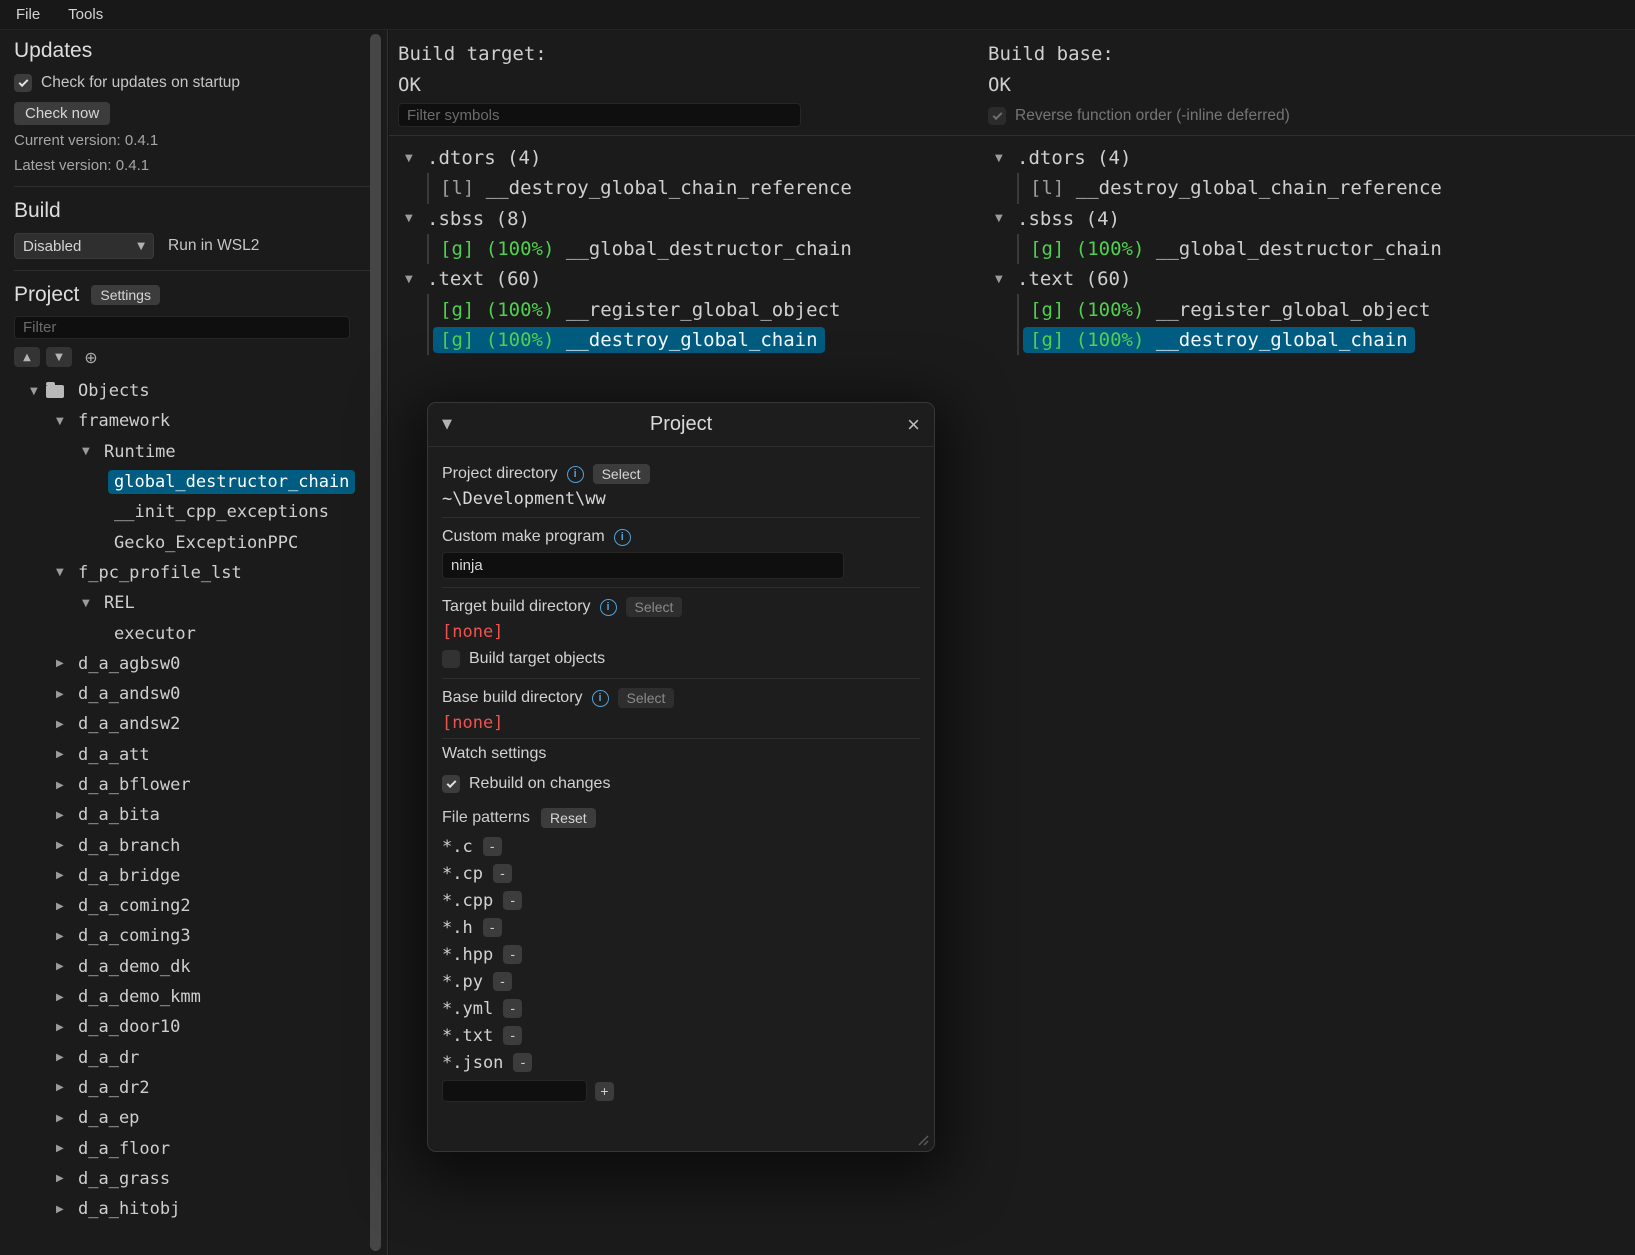 This screenshot has width=1635, height=1255. I want to click on rebuild-on-changes-row: Rebuild on changes, so click(681, 784).